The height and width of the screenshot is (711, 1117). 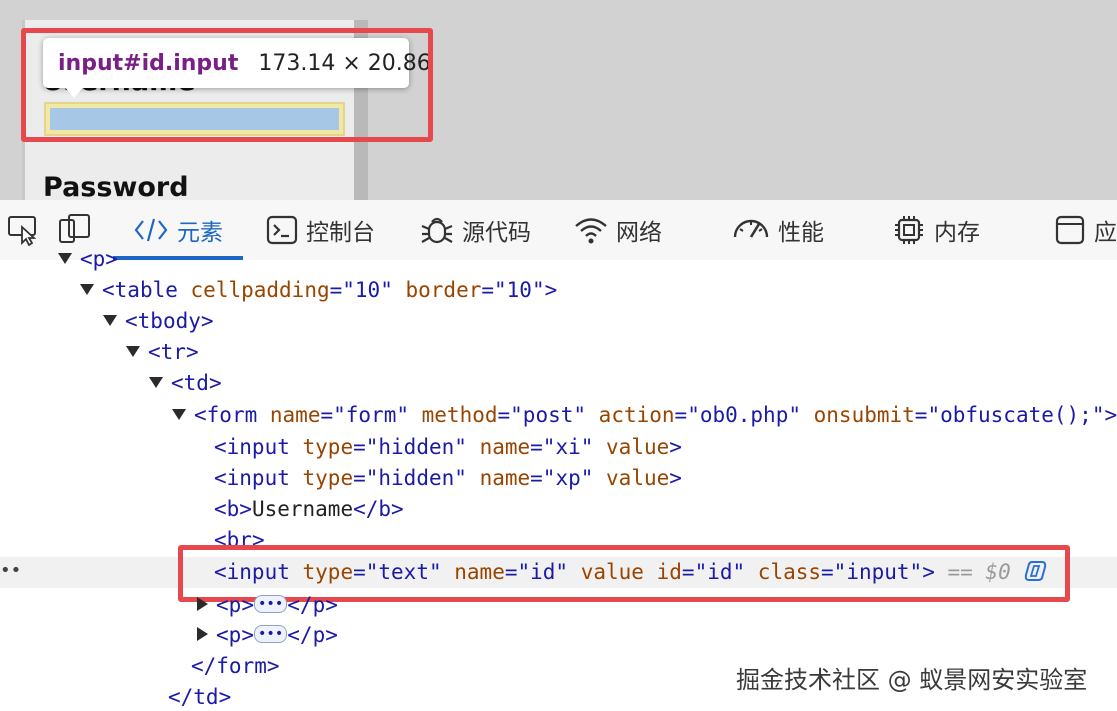 I want to click on dom-line-table: <table cellpadding="10" border="10">, so click(x=318, y=290).